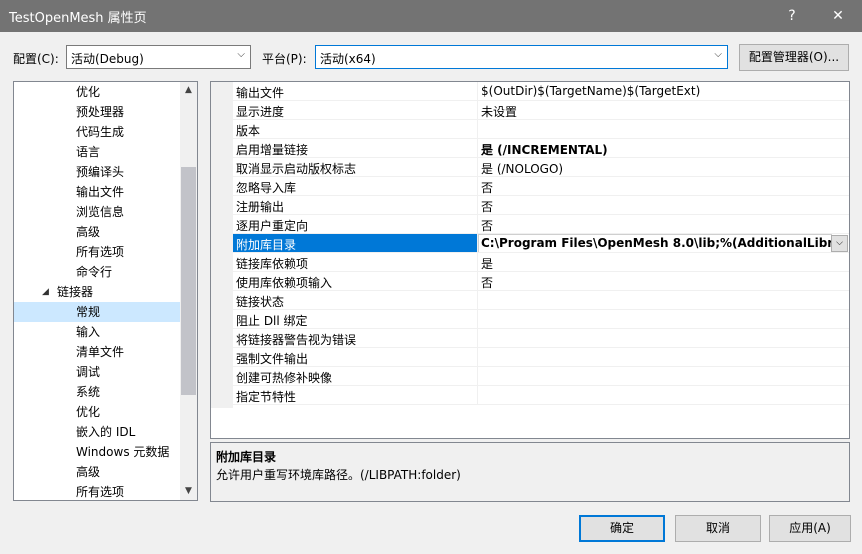 This screenshot has width=862, height=554. I want to click on property-value: 是 (/NOLOGO), so click(522, 169).